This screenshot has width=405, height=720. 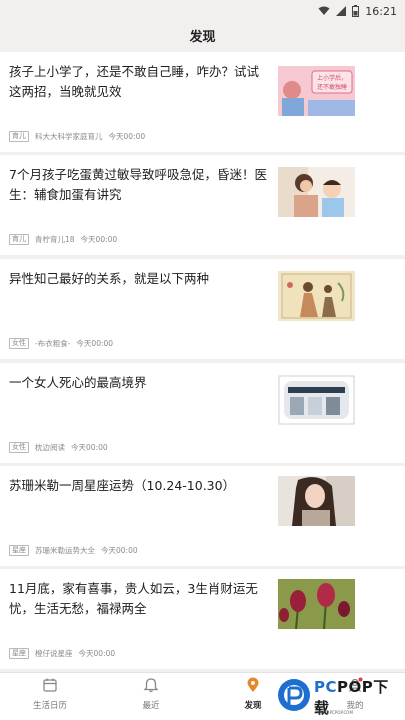 I want to click on thumb-text-line1: 上小学后，, so click(x=332, y=78).